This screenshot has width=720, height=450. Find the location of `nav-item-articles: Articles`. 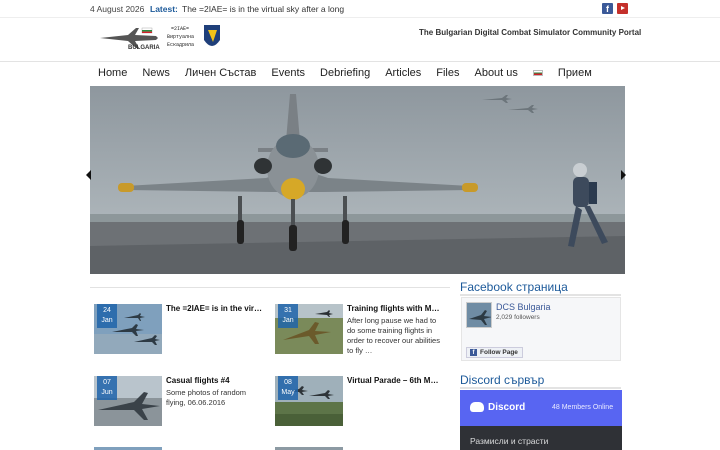

nav-item-articles: Articles is located at coordinates (403, 73).